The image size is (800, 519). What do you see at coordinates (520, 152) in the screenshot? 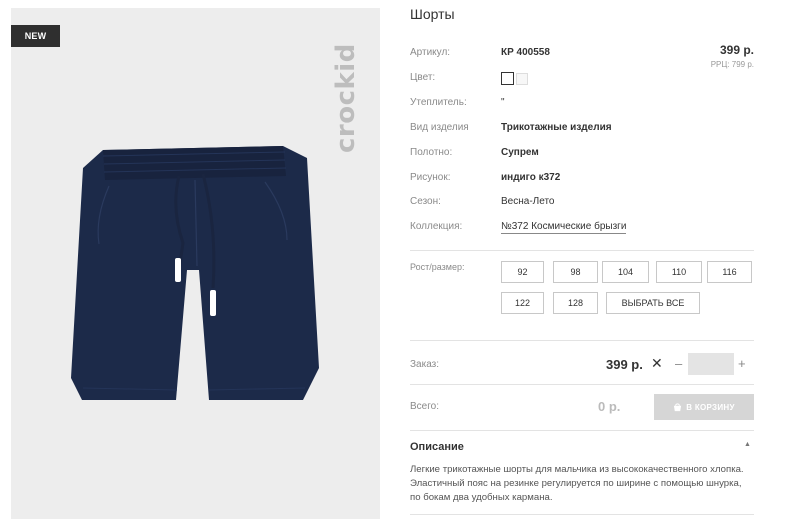
I see `attr-value: Супрем` at bounding box center [520, 152].